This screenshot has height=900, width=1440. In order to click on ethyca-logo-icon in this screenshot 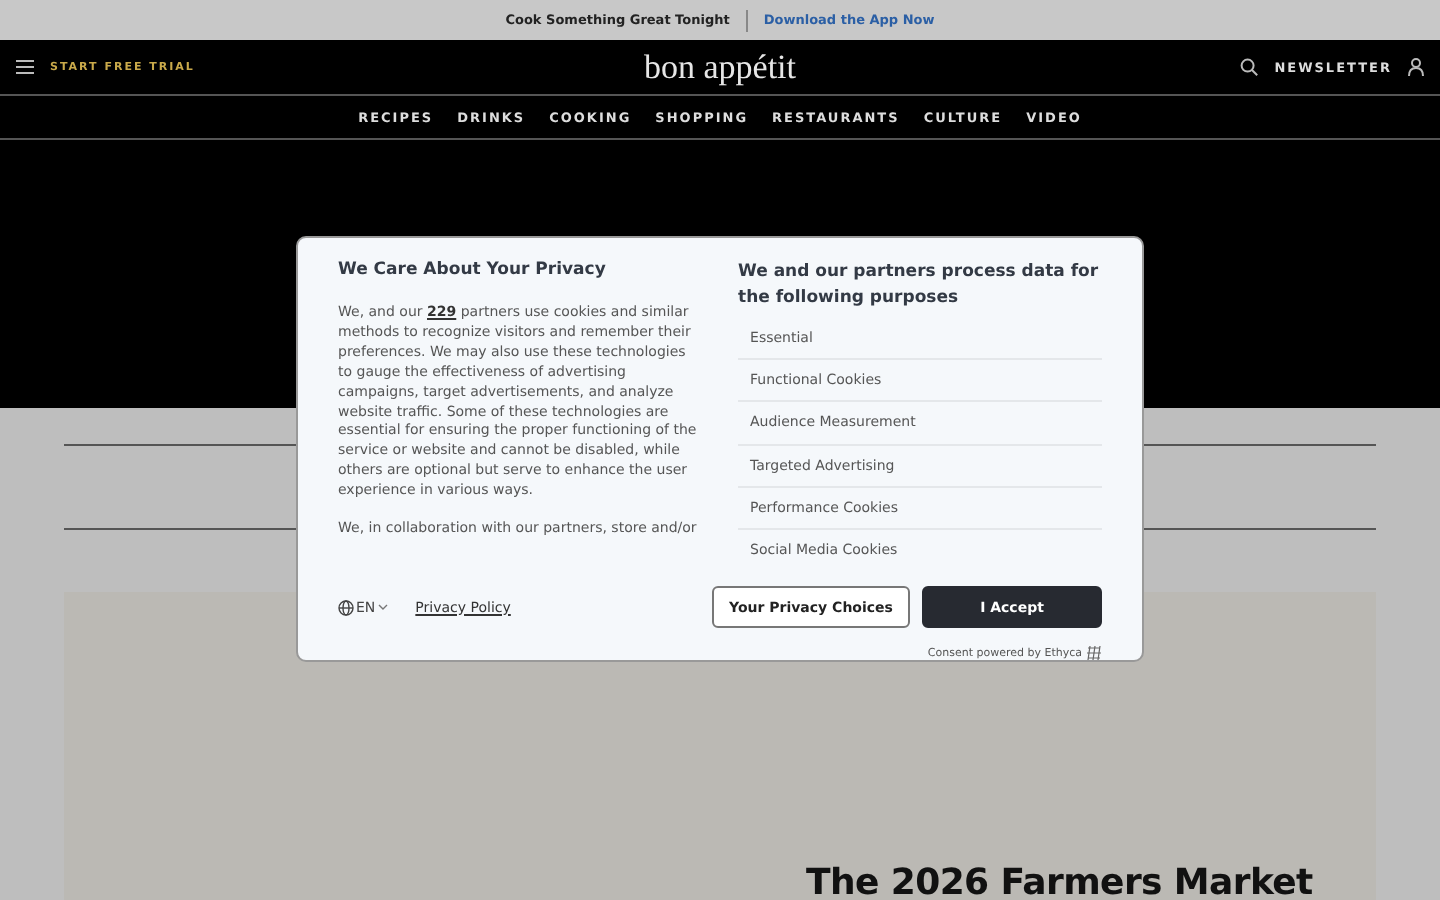, I will do `click(1094, 653)`.